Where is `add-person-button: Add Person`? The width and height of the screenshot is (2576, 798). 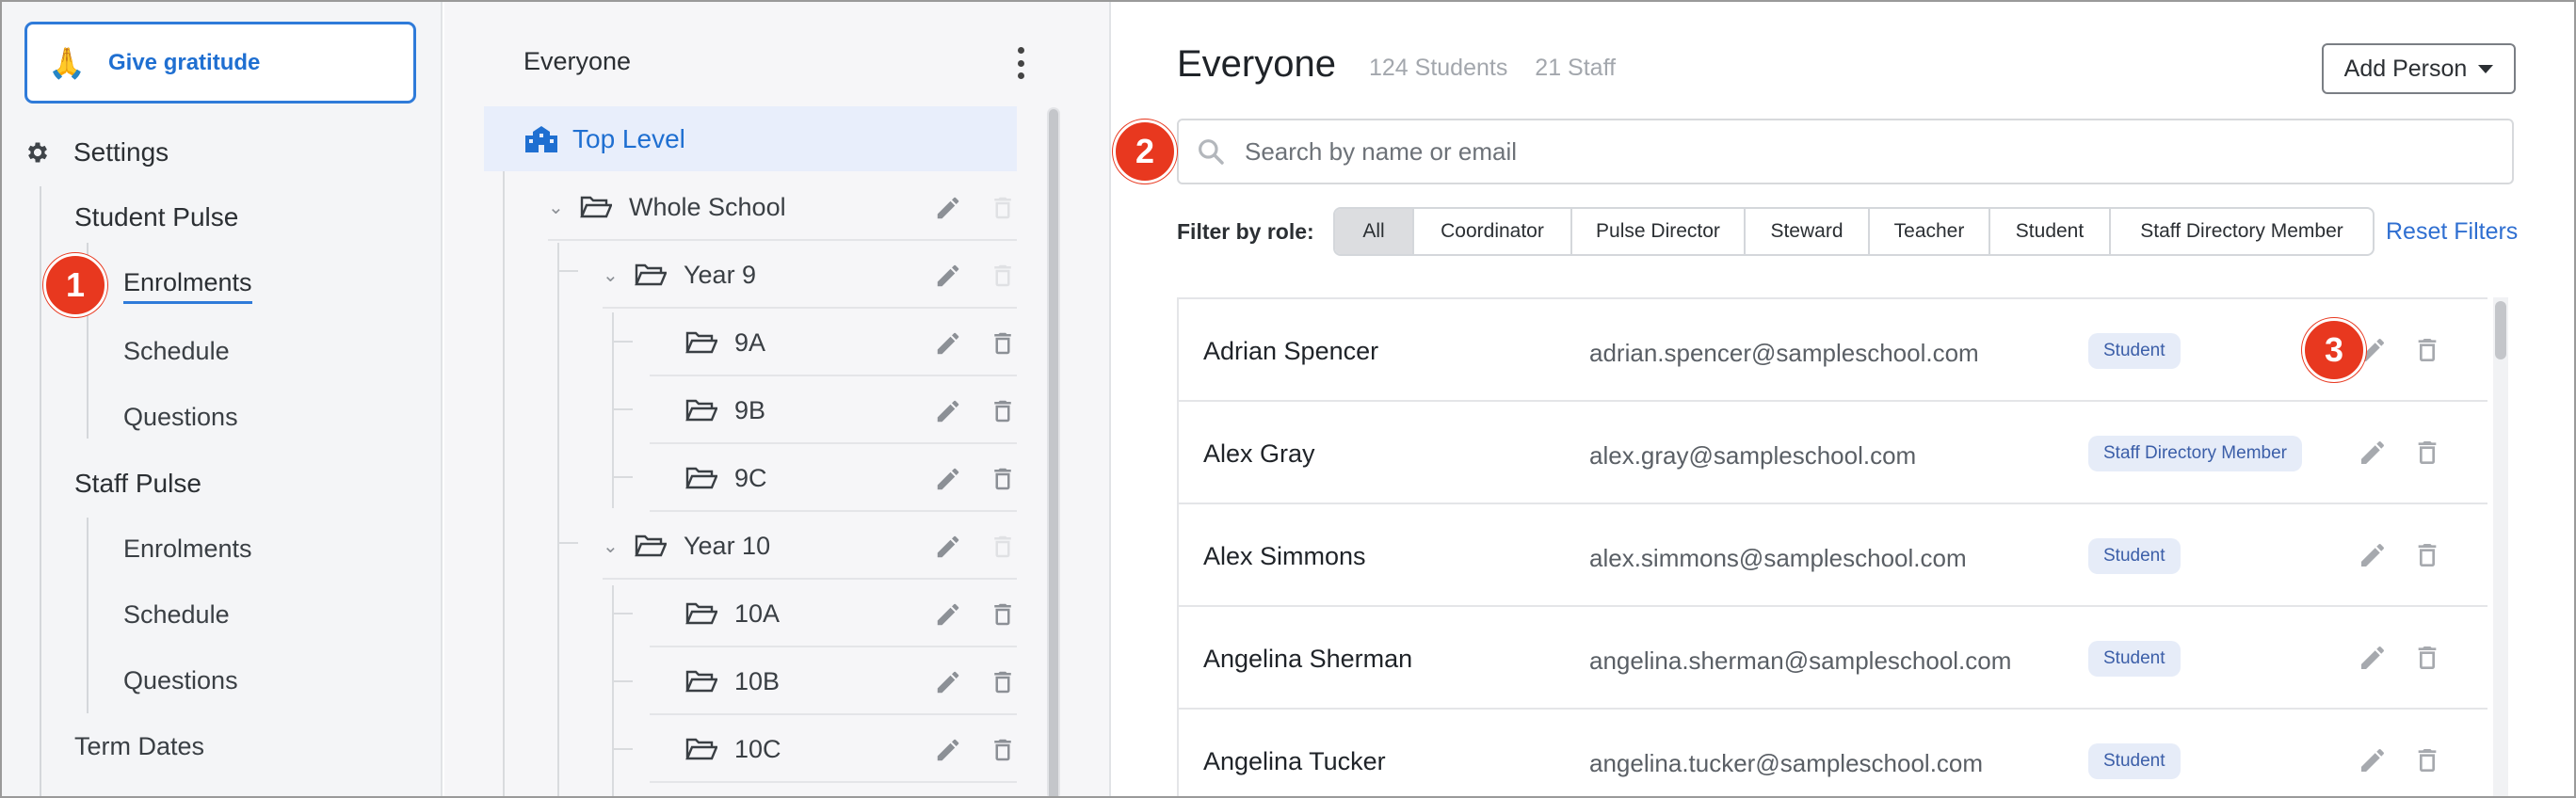 add-person-button: Add Person is located at coordinates (2419, 68).